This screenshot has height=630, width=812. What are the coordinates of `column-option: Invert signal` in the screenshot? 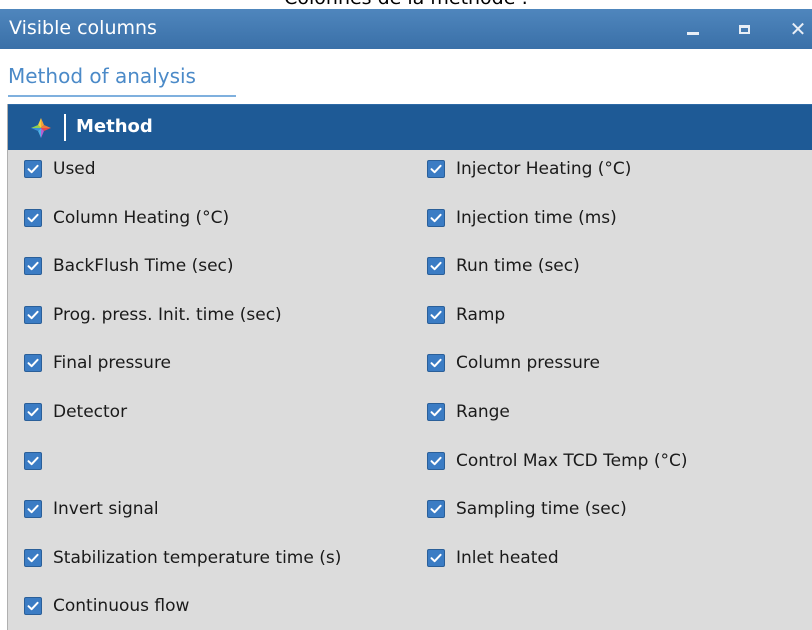 It's located at (91, 509).